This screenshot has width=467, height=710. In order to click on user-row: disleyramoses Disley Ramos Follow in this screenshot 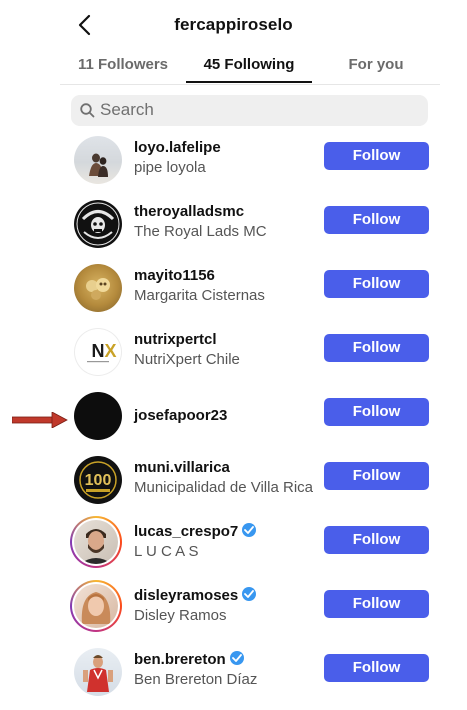, I will do `click(233, 612)`.